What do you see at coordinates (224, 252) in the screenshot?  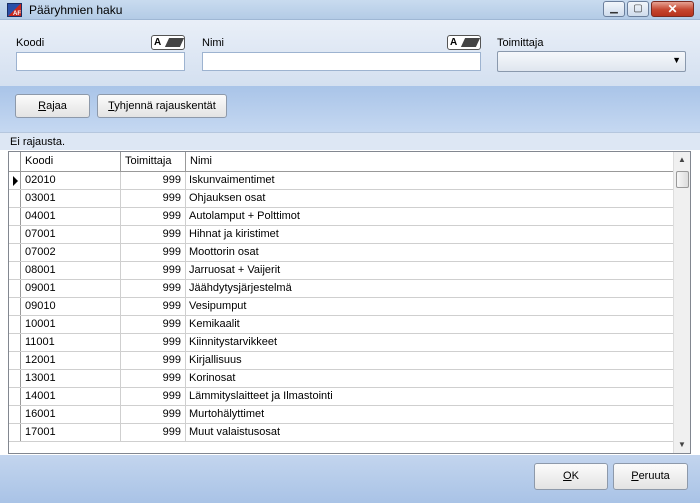 I see `cell-name: Moottorin osat` at bounding box center [224, 252].